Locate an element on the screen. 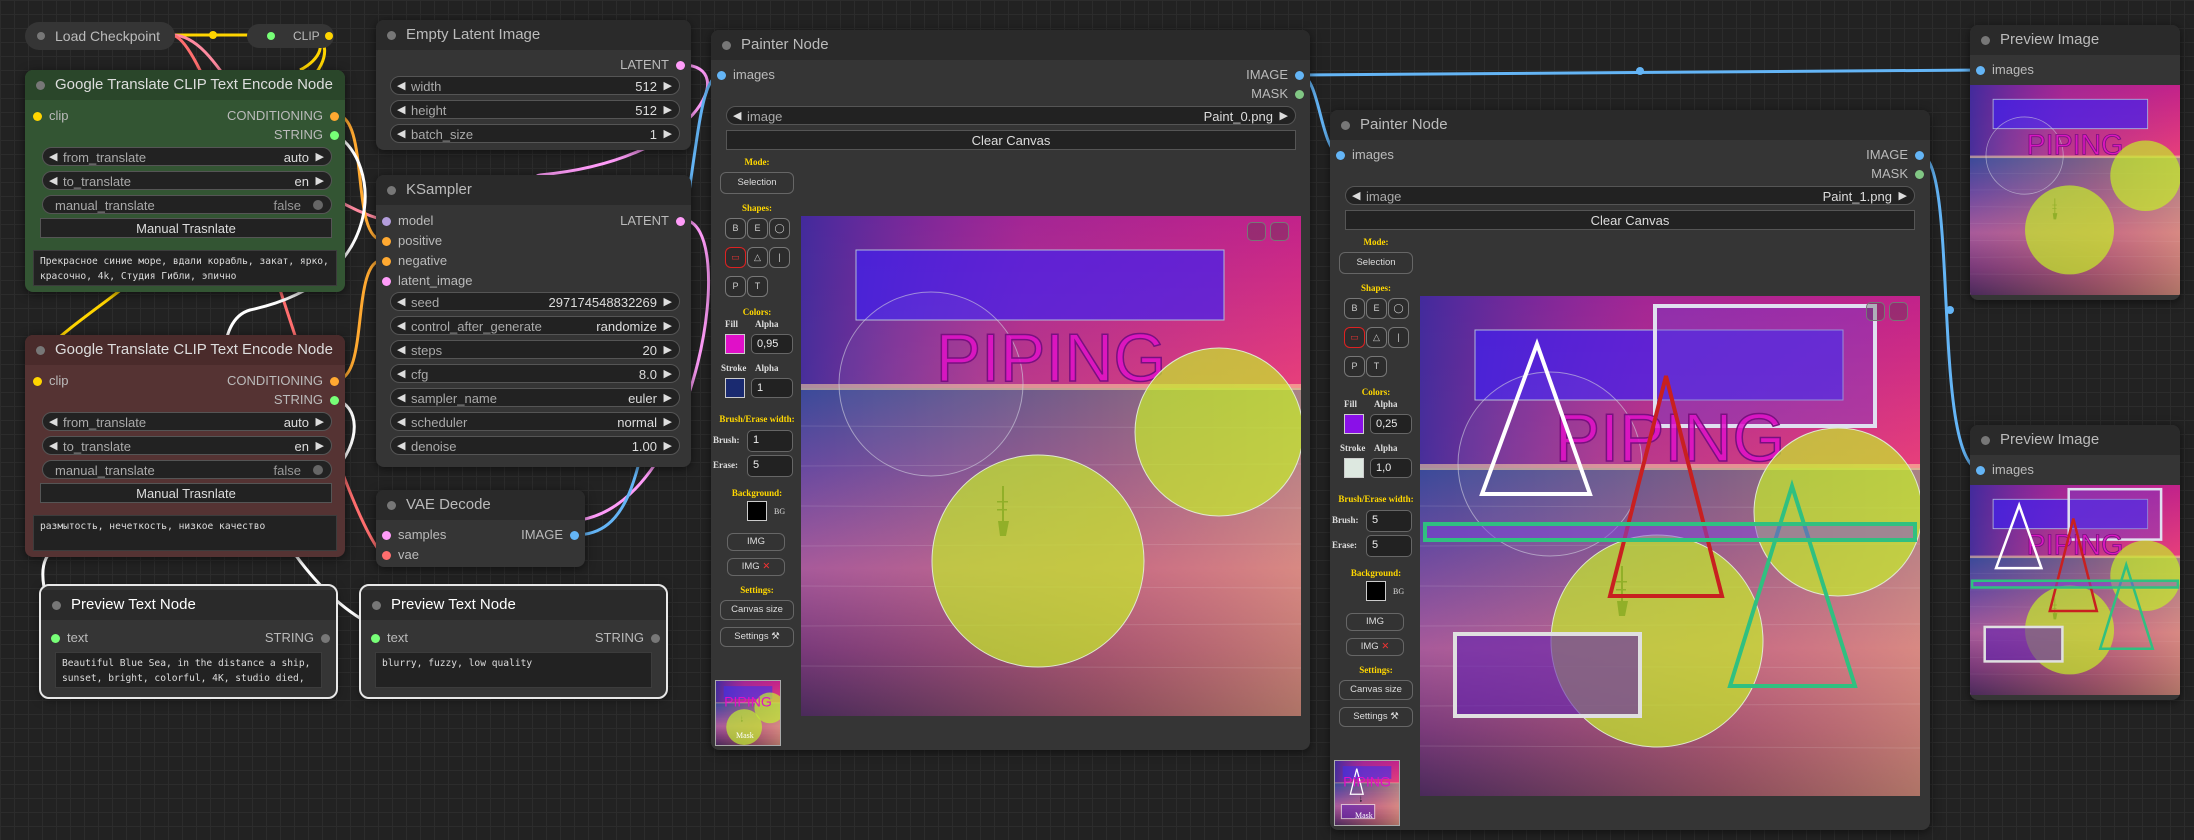 This screenshot has width=2194, height=840. stroke-alpha-input: 1,0 is located at coordinates (1391, 468).